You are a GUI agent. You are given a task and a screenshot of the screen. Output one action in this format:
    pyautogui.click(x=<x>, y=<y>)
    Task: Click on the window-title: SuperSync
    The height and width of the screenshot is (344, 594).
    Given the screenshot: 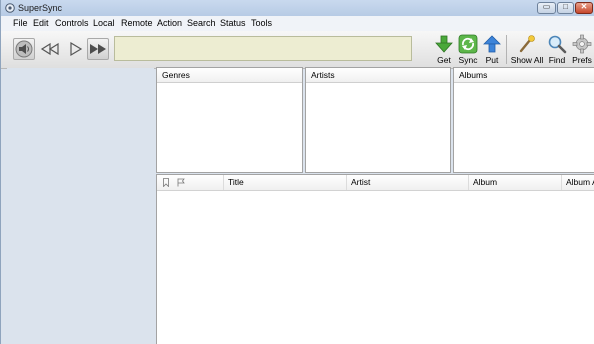 What is the action you would take?
    pyautogui.click(x=40, y=8)
    